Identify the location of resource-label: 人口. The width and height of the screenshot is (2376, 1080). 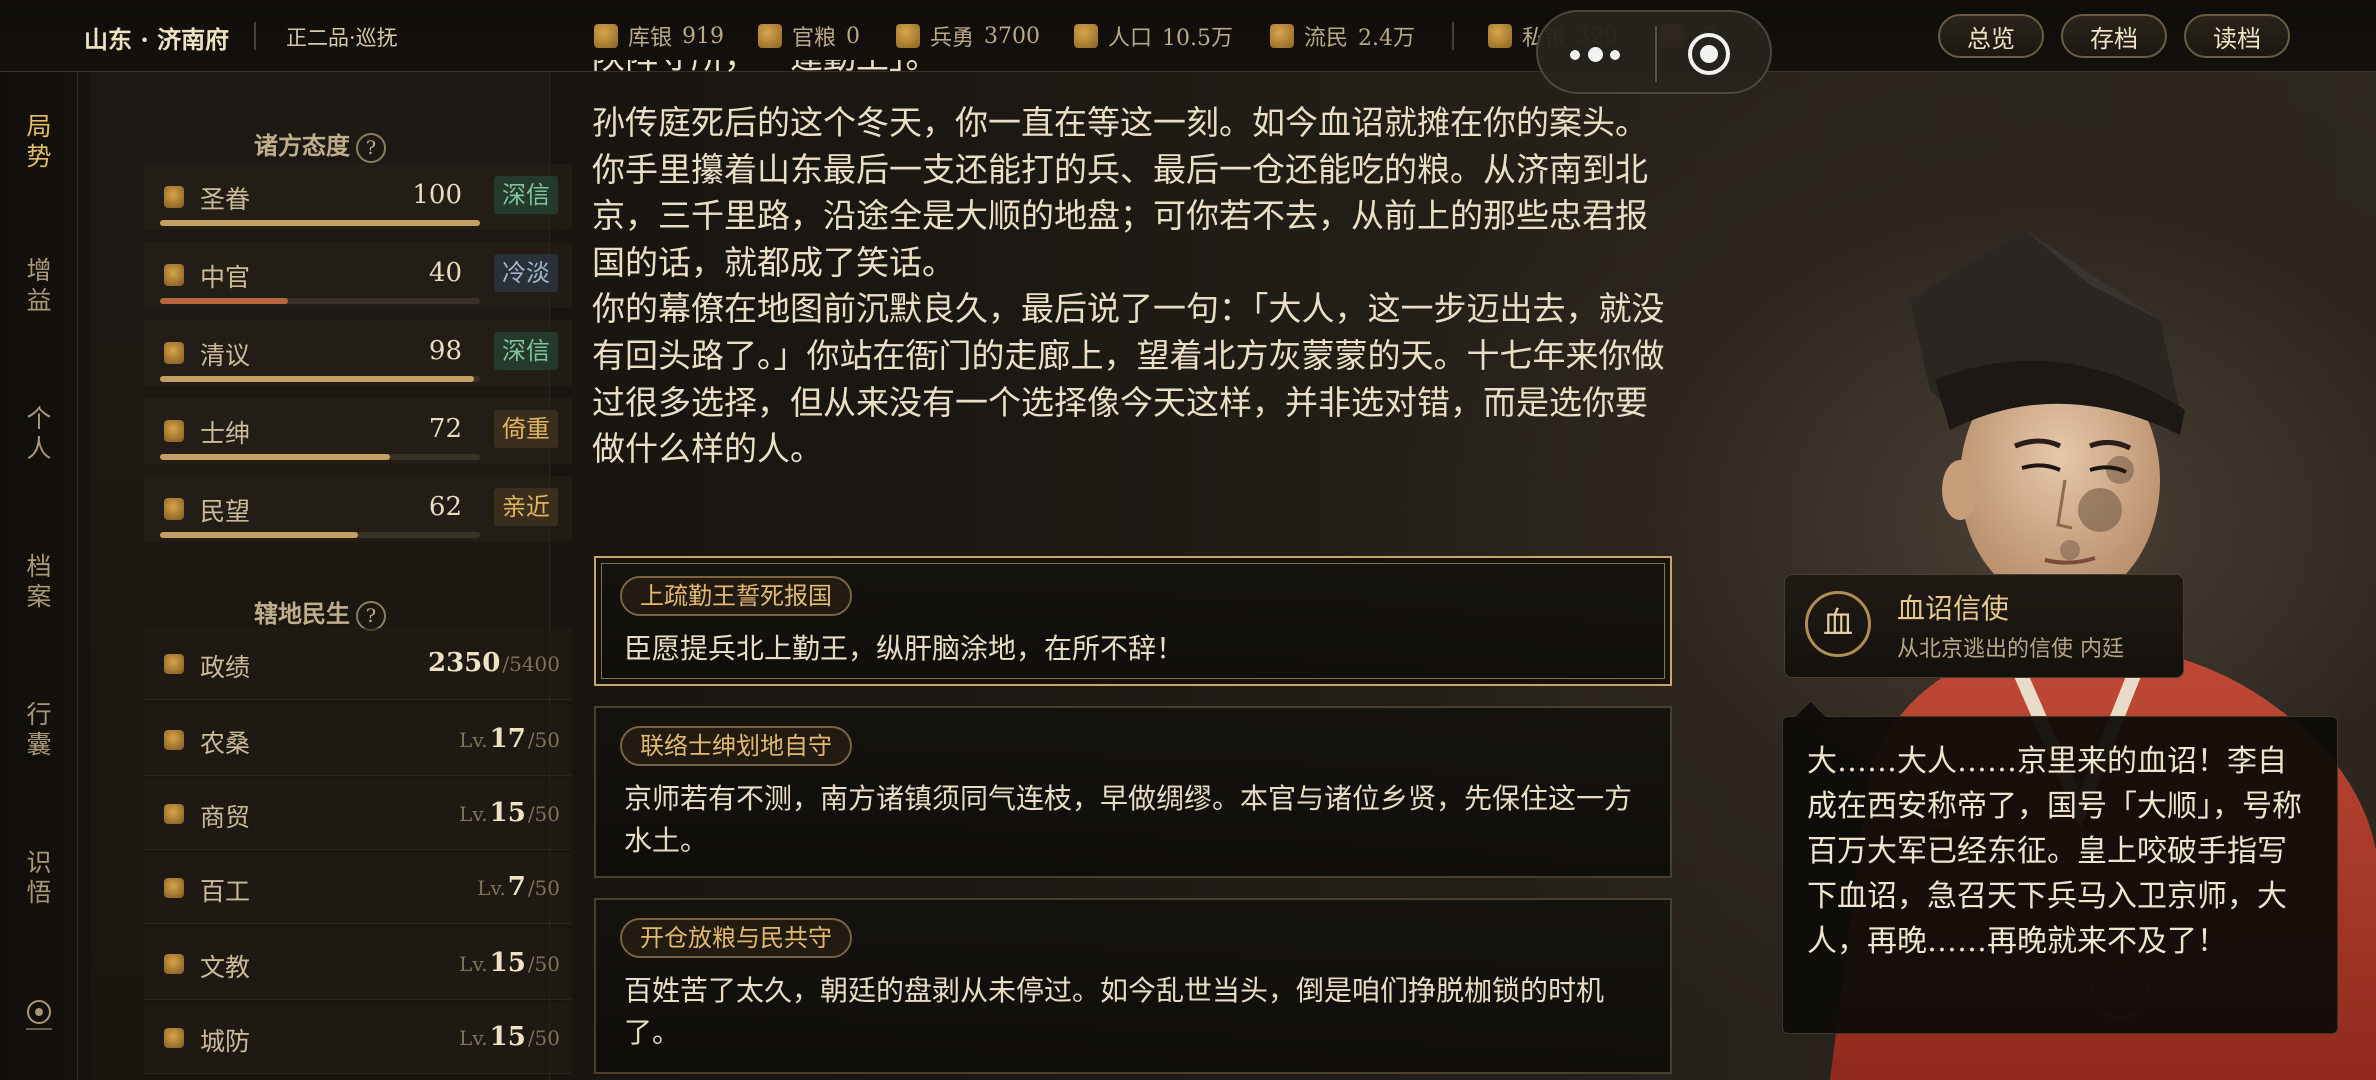
(1130, 38).